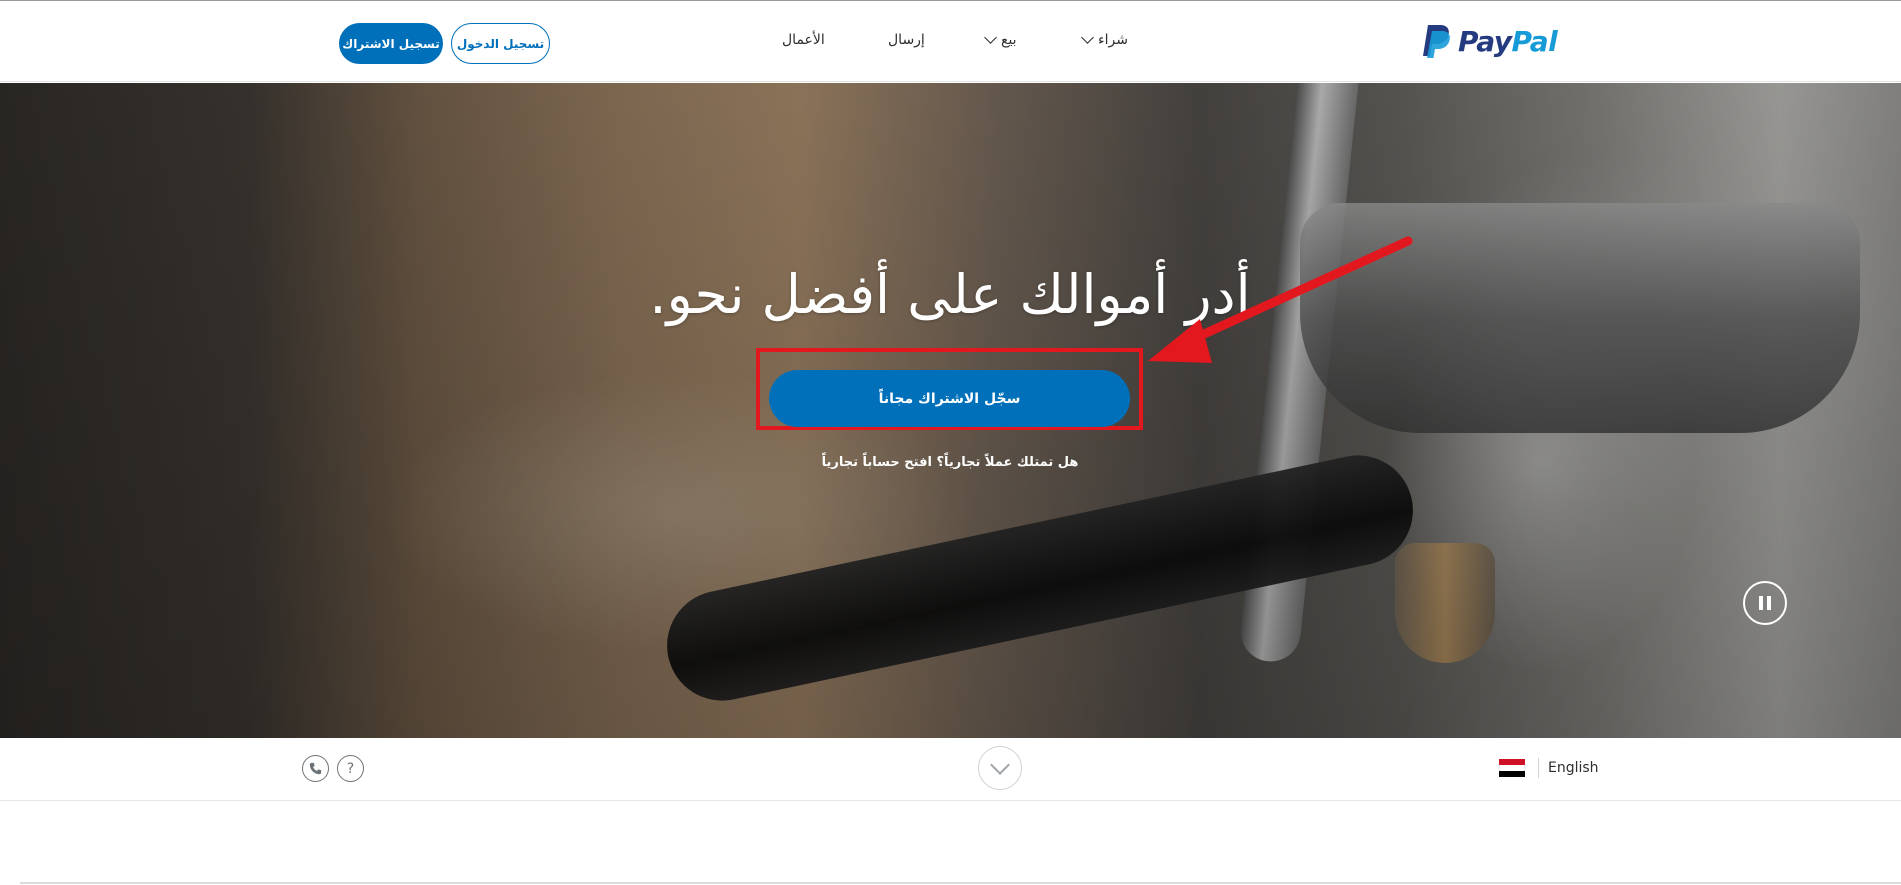  What do you see at coordinates (950, 769) in the screenshot?
I see `footer-bar: ? English` at bounding box center [950, 769].